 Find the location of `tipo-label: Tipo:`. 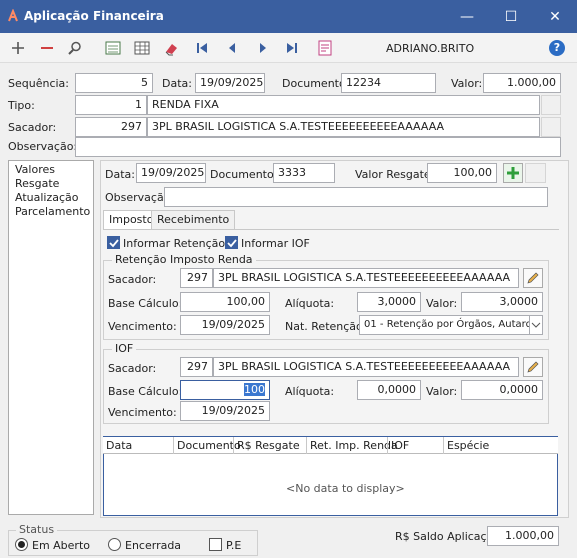

tipo-label: Tipo: is located at coordinates (21, 105).